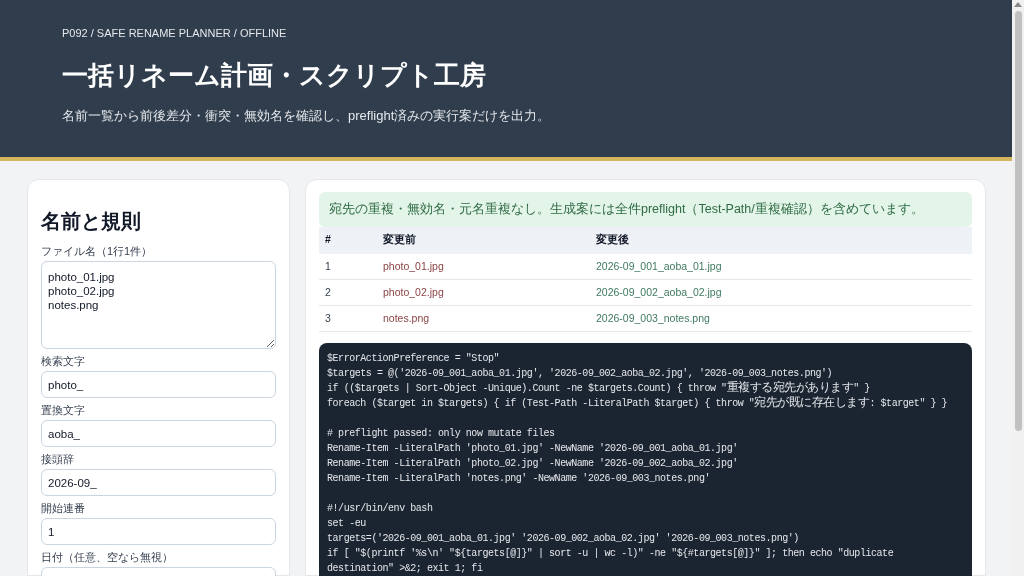 This screenshot has width=1024, height=576. Describe the element at coordinates (483, 240) in the screenshot. I see `column-header: 変更前` at that location.